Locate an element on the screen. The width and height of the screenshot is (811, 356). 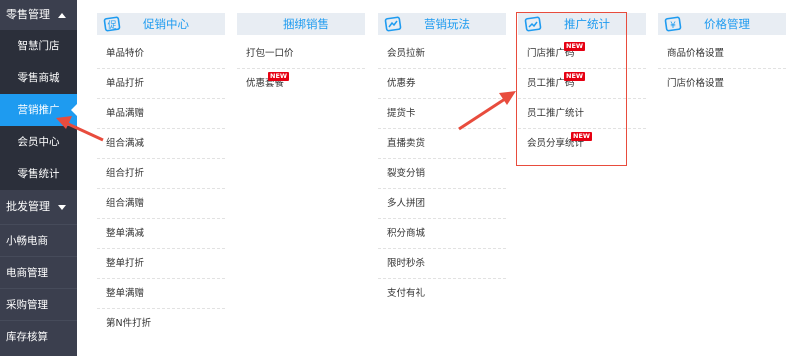
sidebar-item-inventory-accounting: 库存核算 is located at coordinates (38, 336).